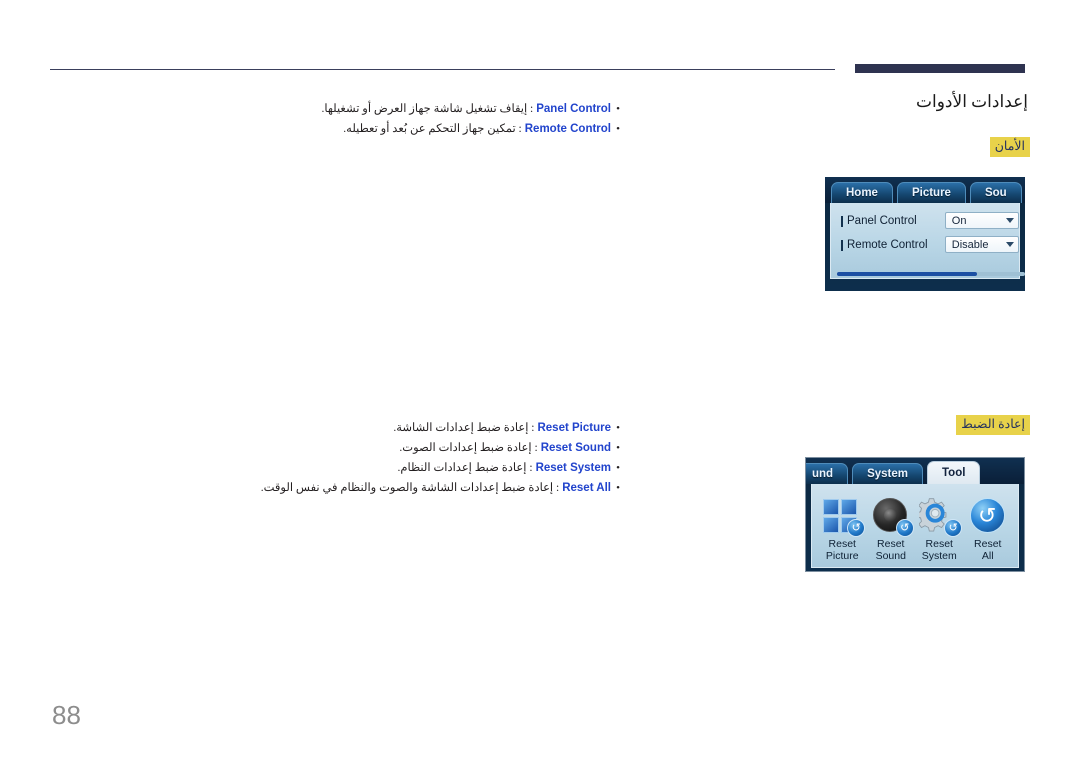 The height and width of the screenshot is (763, 1080). Describe the element at coordinates (862, 192) in the screenshot. I see `osd-tab-home: Home` at that location.